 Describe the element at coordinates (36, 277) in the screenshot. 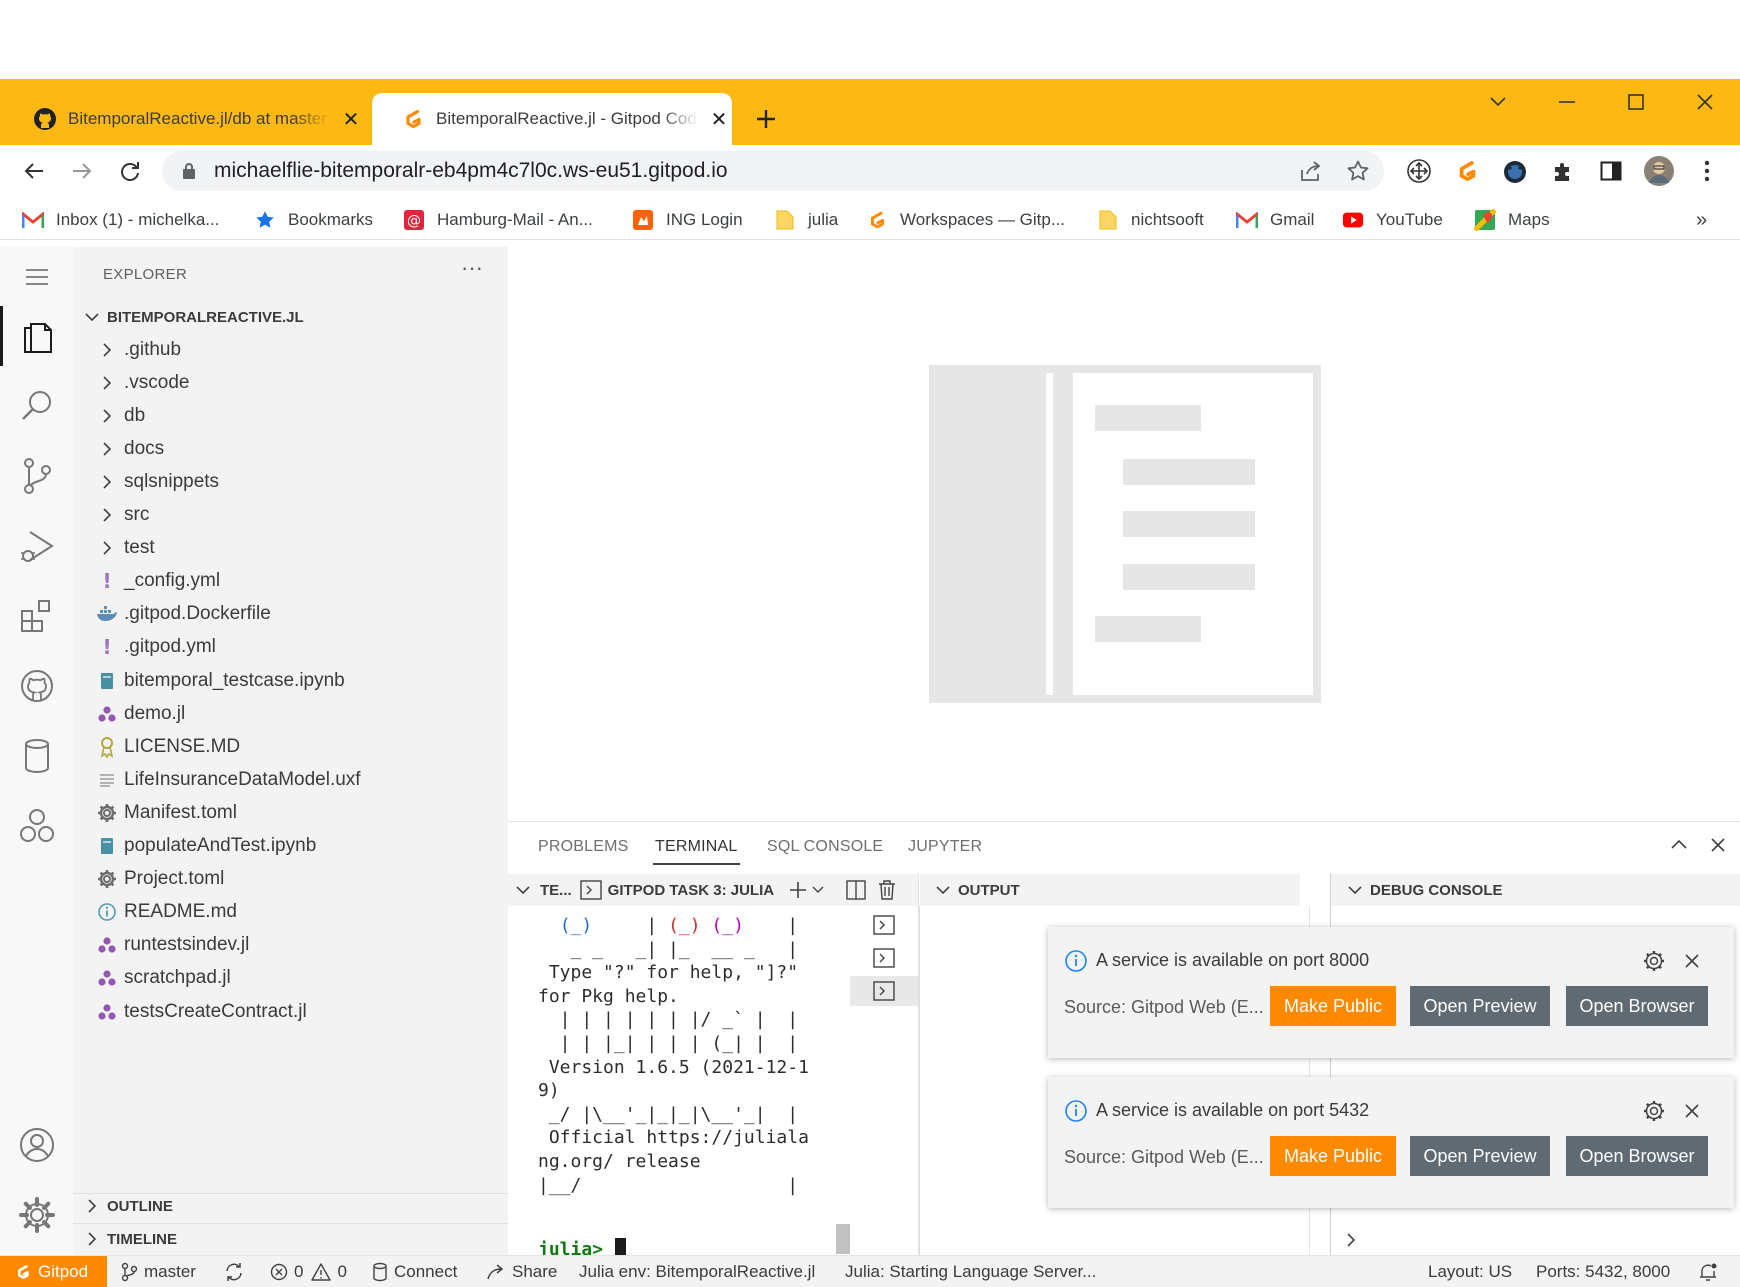

I see `menu-button` at that location.